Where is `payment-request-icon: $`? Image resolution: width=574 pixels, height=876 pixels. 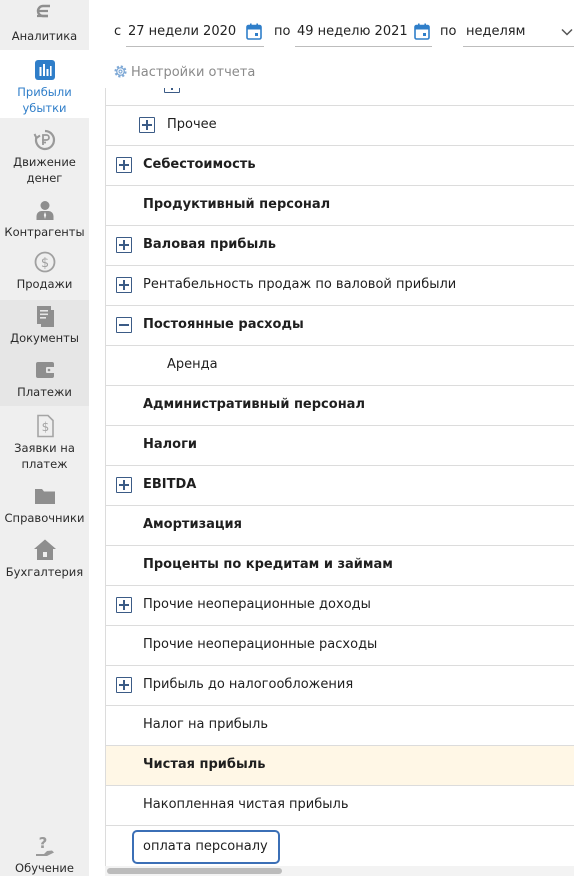 payment-request-icon: $ is located at coordinates (45, 426).